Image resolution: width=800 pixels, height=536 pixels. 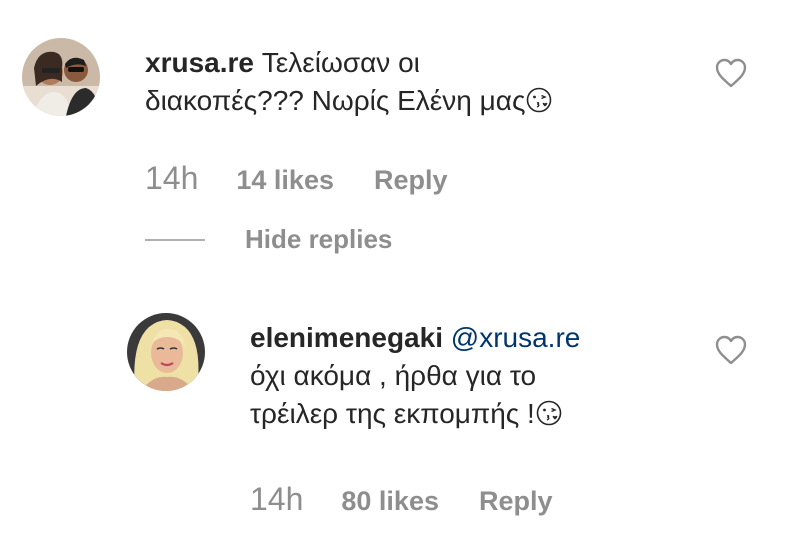 I want to click on reply-mention-link: @xrusa.re, so click(x=516, y=337).